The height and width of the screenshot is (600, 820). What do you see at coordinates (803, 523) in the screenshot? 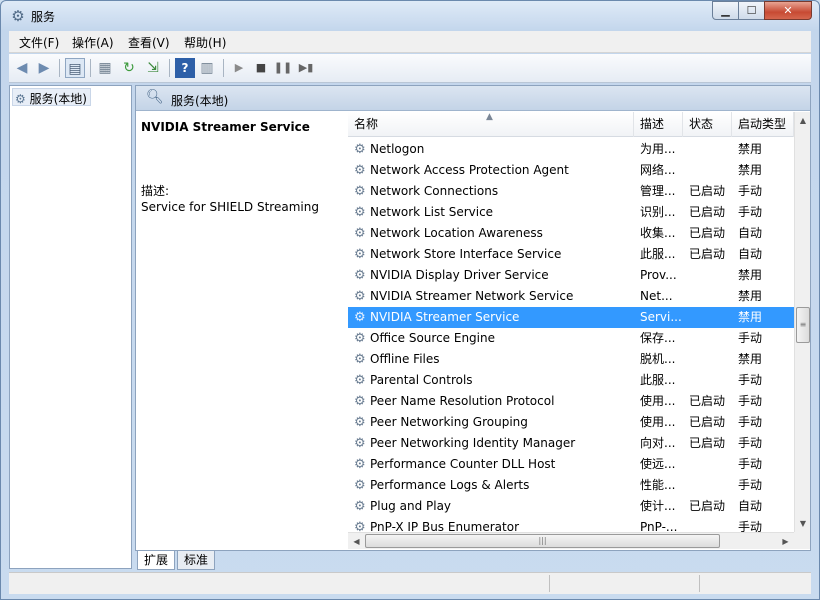
I see `scroll-down-arrow-icon: ▼` at bounding box center [803, 523].